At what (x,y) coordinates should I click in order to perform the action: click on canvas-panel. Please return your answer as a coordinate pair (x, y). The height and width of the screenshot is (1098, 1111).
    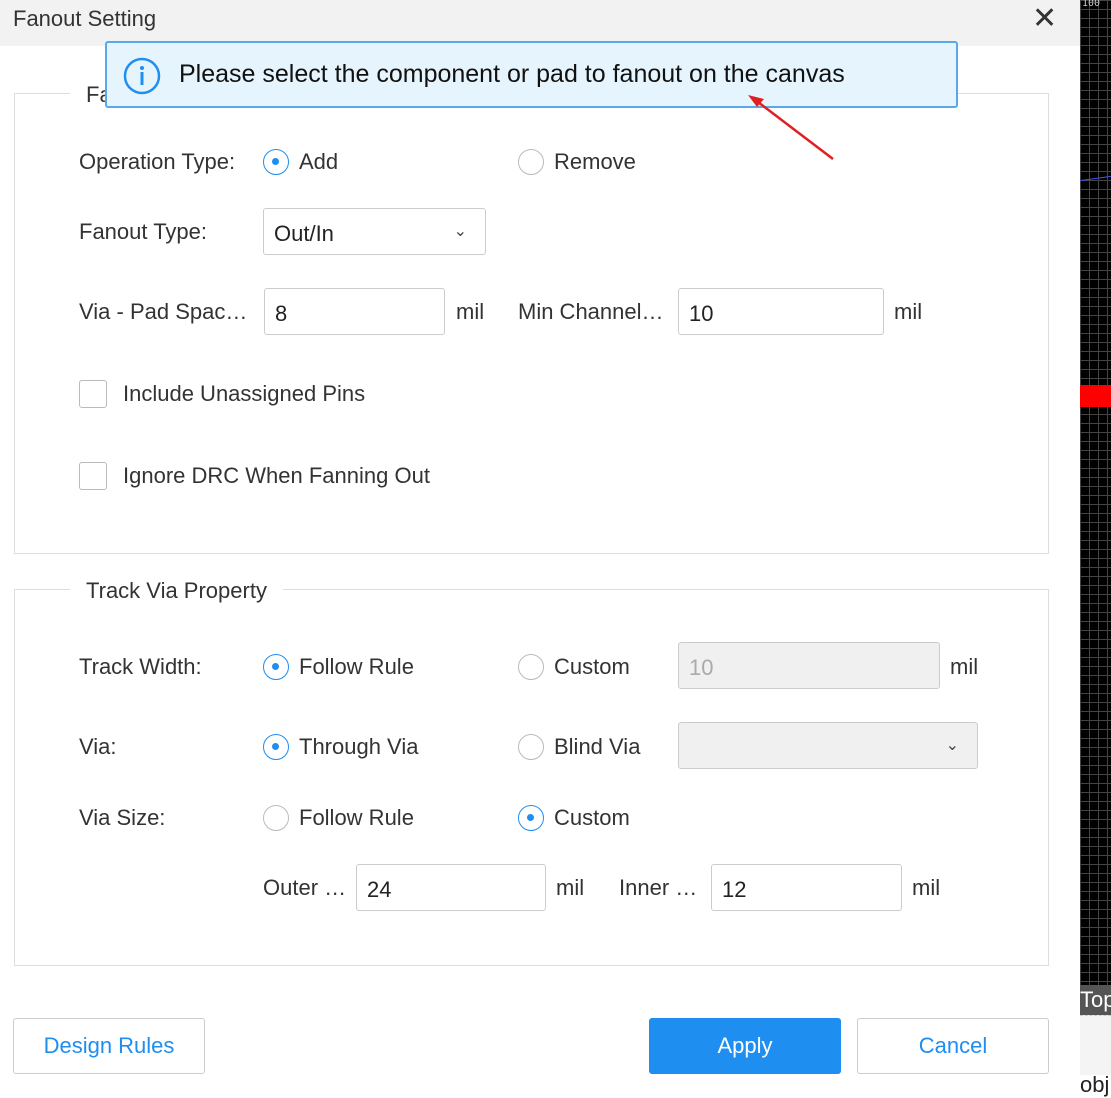
    Looking at the image, I should click on (1095, 1045).